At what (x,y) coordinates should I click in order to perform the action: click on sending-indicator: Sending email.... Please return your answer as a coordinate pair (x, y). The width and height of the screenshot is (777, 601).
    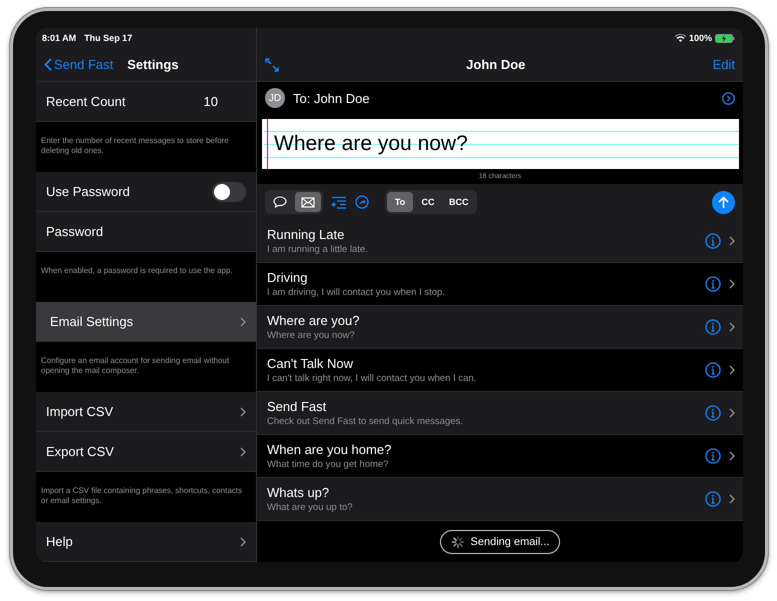
    Looking at the image, I should click on (500, 542).